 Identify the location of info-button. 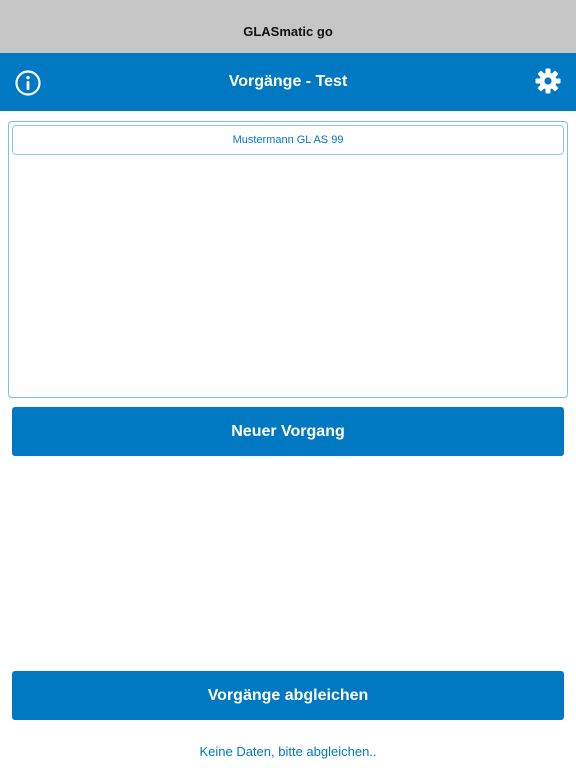
(28, 83).